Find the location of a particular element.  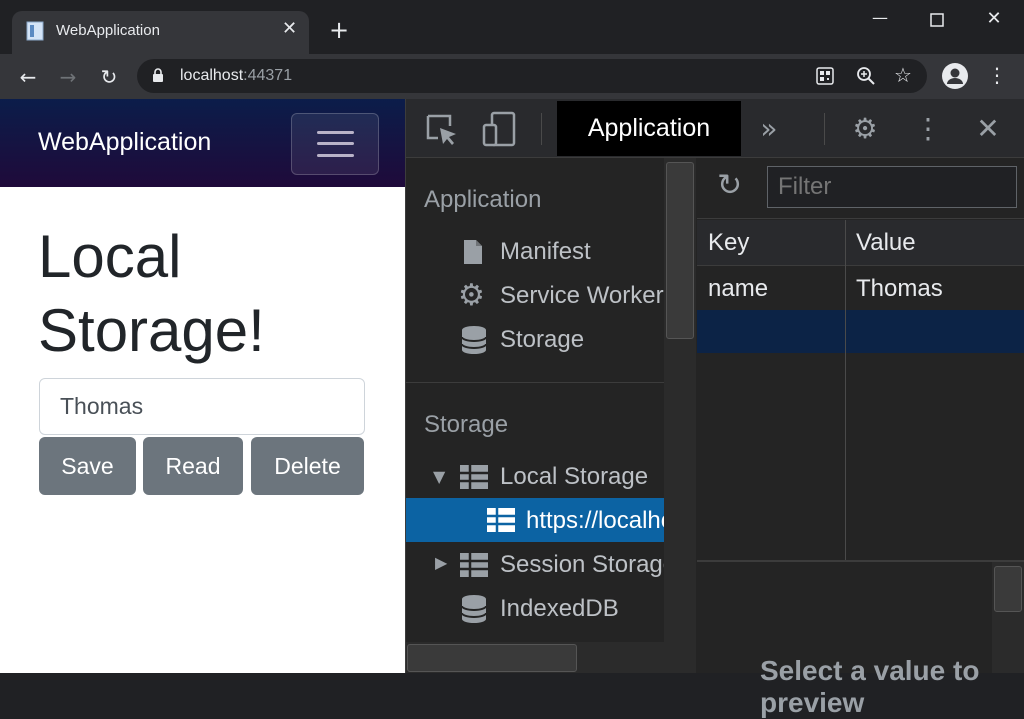

reload-icon: ↻ is located at coordinates (109, 77).